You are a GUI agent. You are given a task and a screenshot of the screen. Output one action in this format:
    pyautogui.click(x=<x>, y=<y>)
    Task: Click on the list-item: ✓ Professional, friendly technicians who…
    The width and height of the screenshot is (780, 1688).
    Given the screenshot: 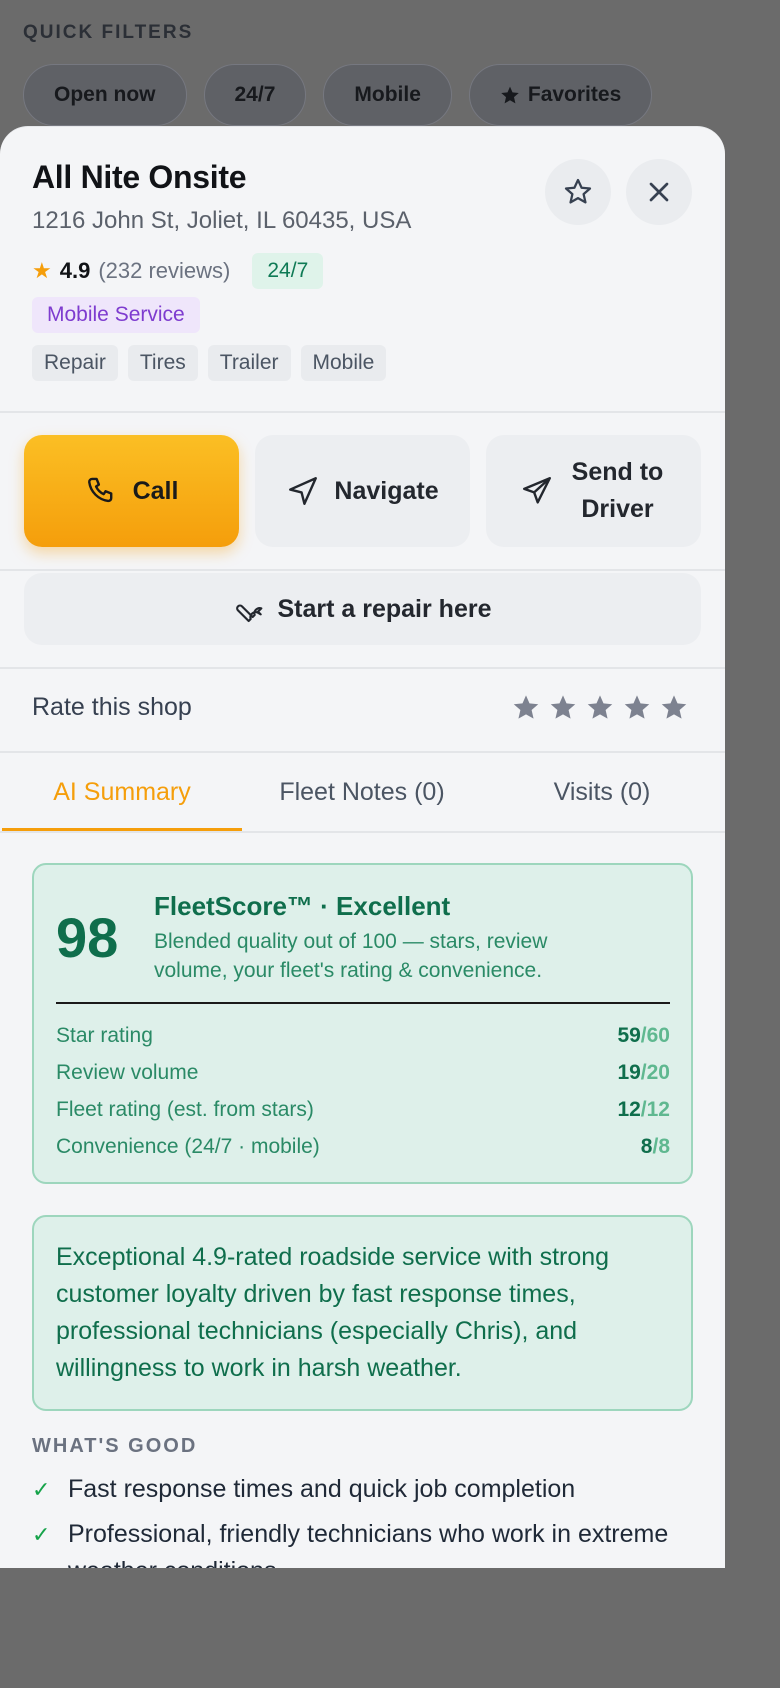 What is the action you would take?
    pyautogui.click(x=362, y=1542)
    